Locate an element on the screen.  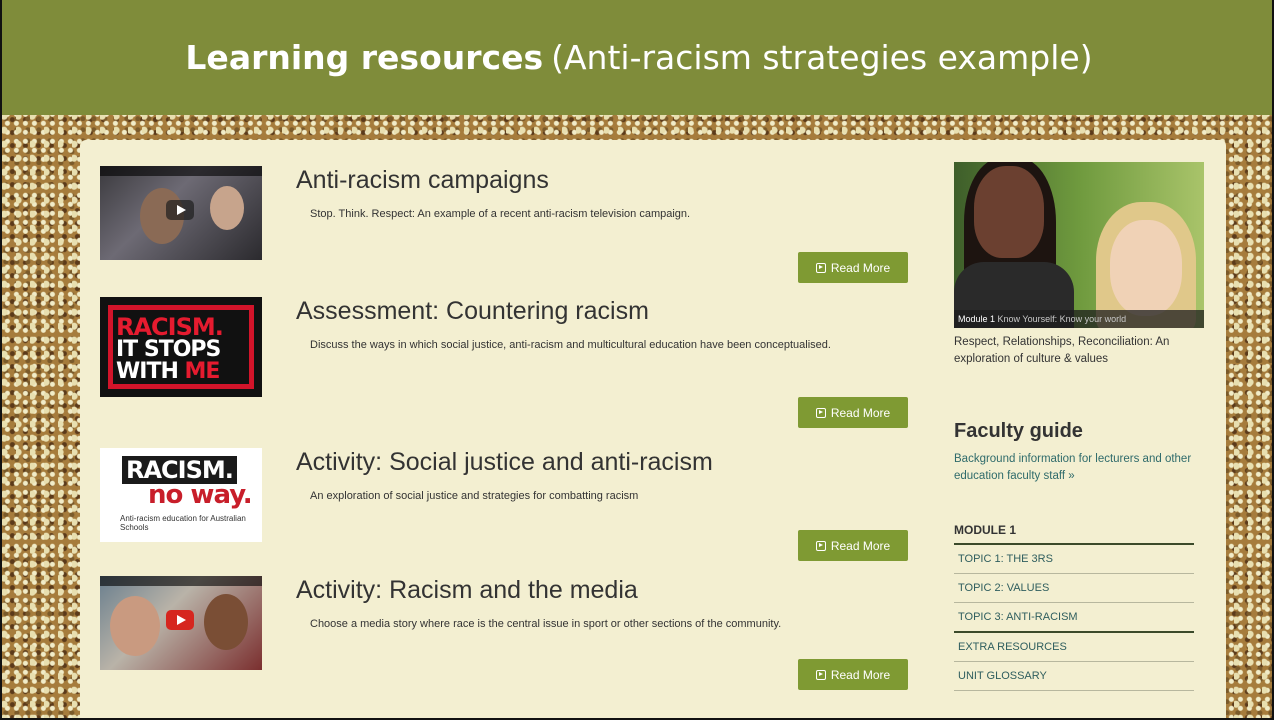
racism-it-stops-with-me-thumbnail: RACISM. IT STOPS WITH ME is located at coordinates (181, 347).